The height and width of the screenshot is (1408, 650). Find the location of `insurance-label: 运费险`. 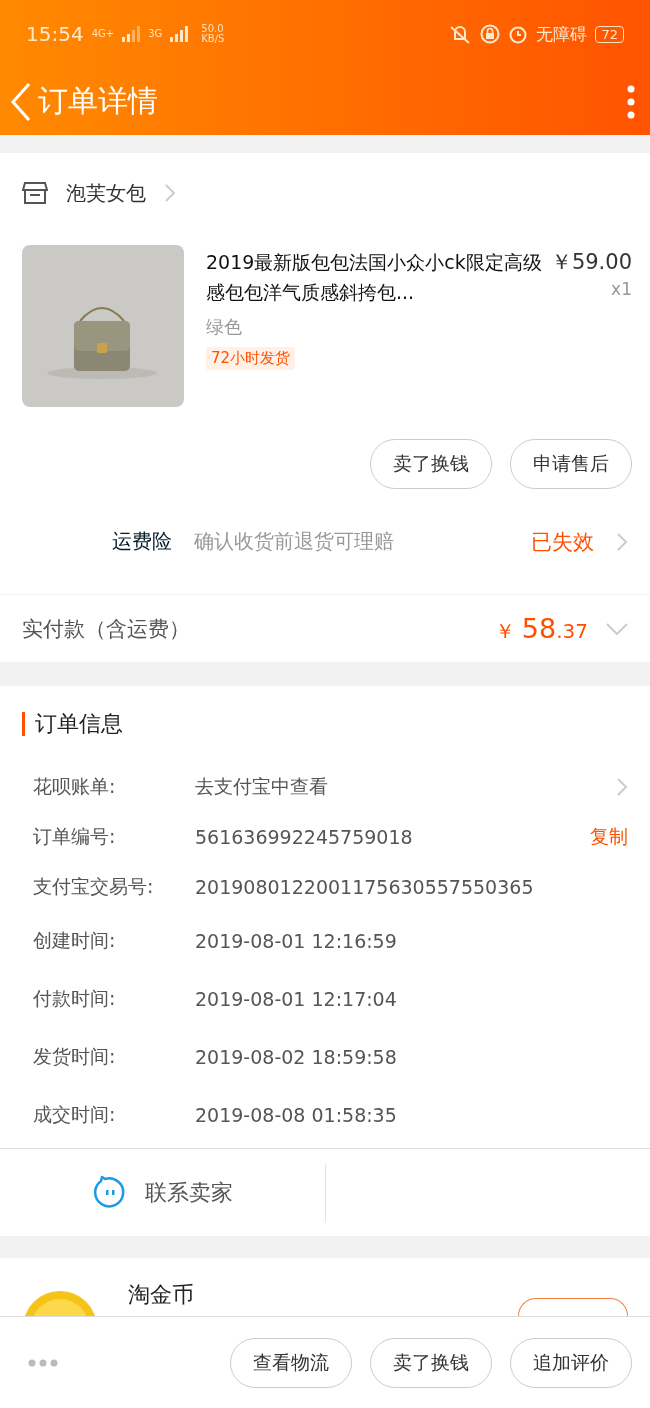

insurance-label: 运费险 is located at coordinates (142, 541).